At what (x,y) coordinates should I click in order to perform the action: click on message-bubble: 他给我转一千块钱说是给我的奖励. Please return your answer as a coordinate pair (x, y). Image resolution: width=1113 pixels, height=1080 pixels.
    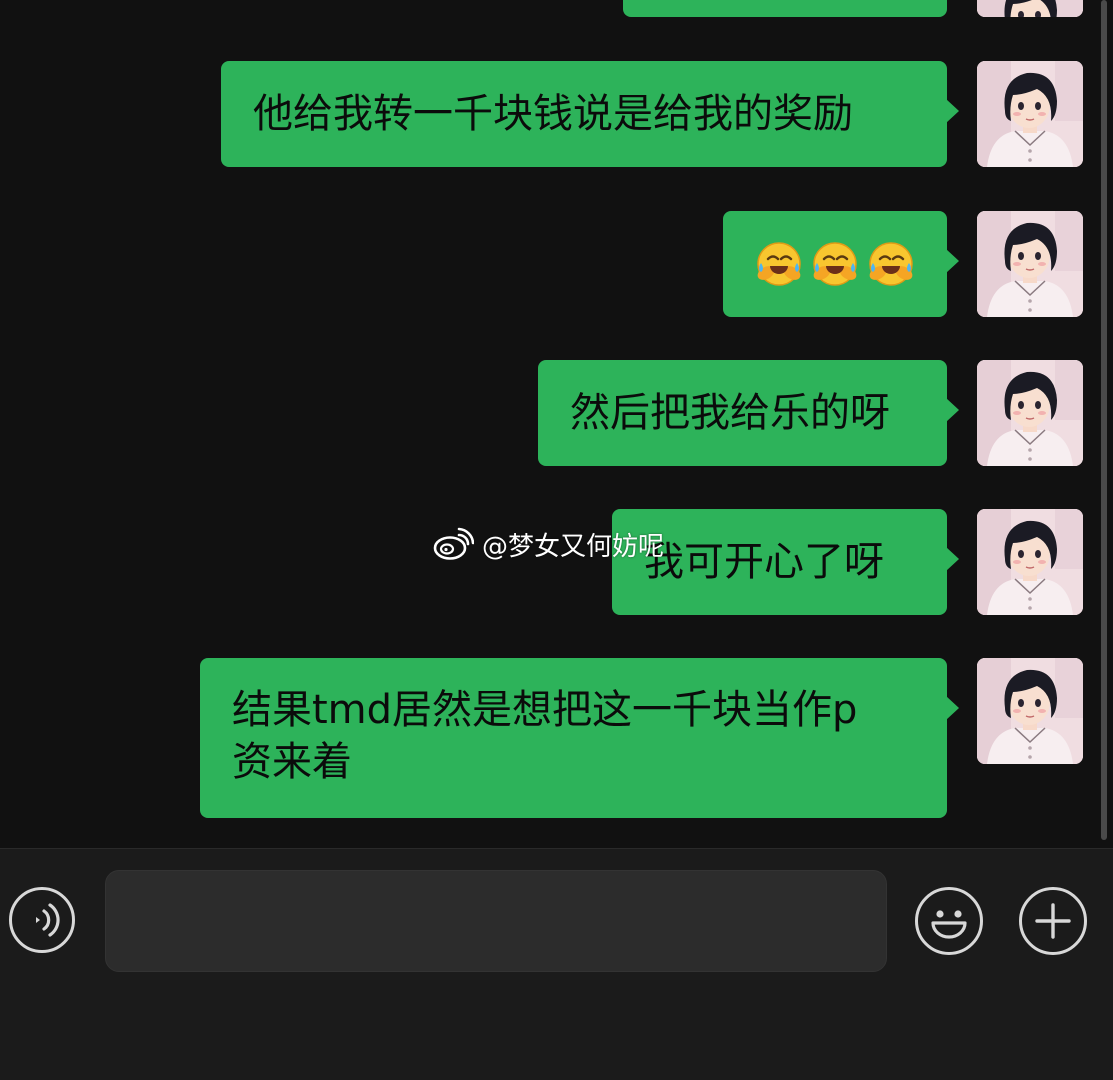
    Looking at the image, I should click on (590, 114).